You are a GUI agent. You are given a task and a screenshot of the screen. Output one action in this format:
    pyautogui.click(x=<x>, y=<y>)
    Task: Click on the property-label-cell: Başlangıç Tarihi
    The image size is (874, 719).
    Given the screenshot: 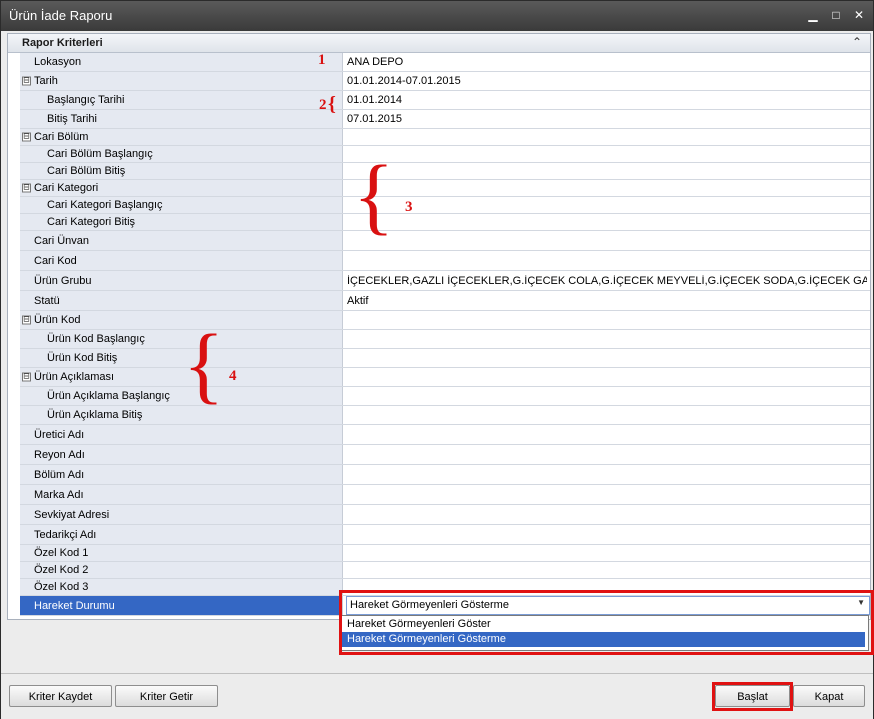 What is the action you would take?
    pyautogui.click(x=181, y=100)
    